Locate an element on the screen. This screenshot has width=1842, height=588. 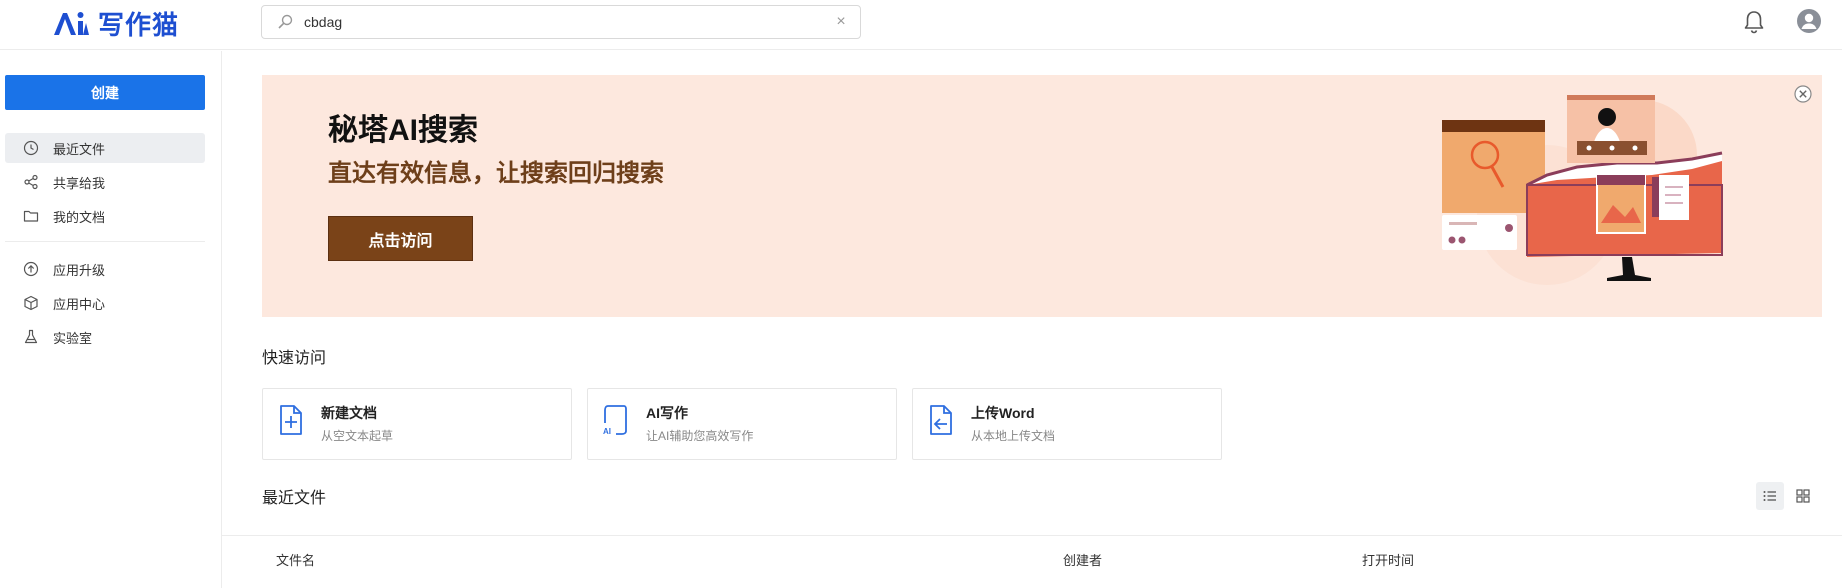
sidebar: 创建 最近文件 共享给我 我的文档 应用升级 应用中心 实验室 is located at coordinates (111, 319).